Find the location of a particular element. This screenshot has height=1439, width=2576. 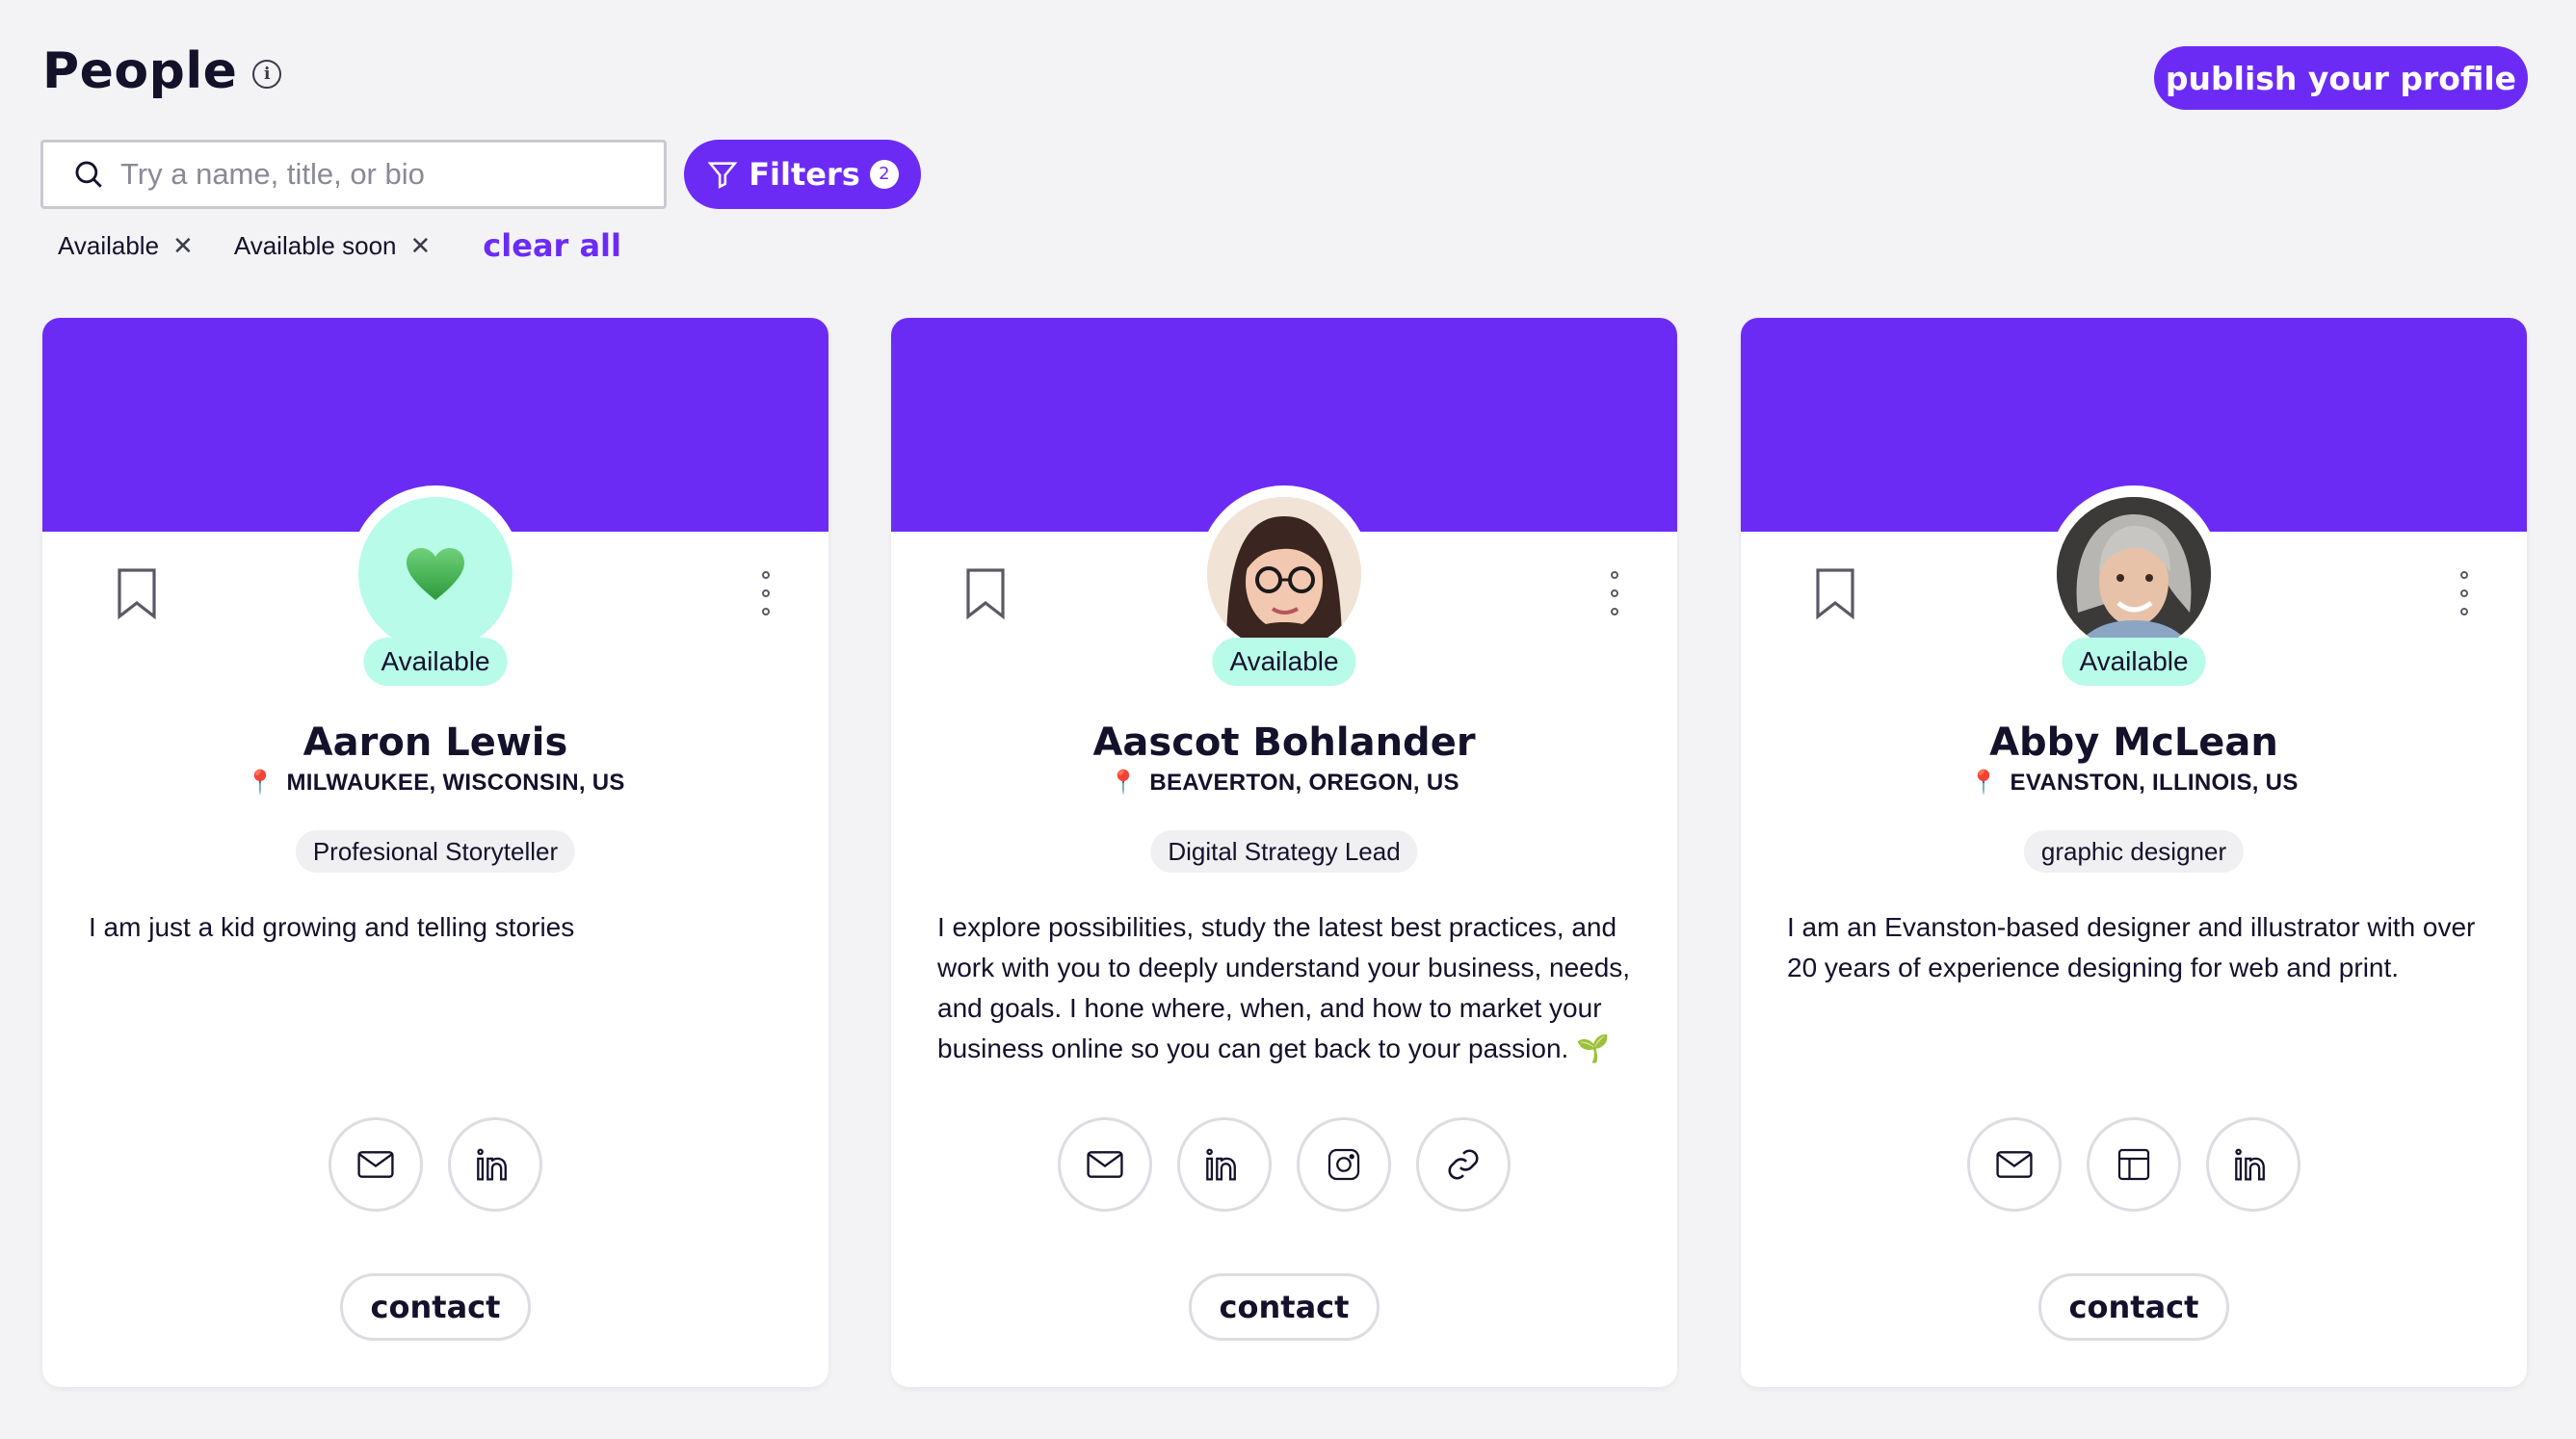

profile-name: Abby McLean is located at coordinates (2134, 742).